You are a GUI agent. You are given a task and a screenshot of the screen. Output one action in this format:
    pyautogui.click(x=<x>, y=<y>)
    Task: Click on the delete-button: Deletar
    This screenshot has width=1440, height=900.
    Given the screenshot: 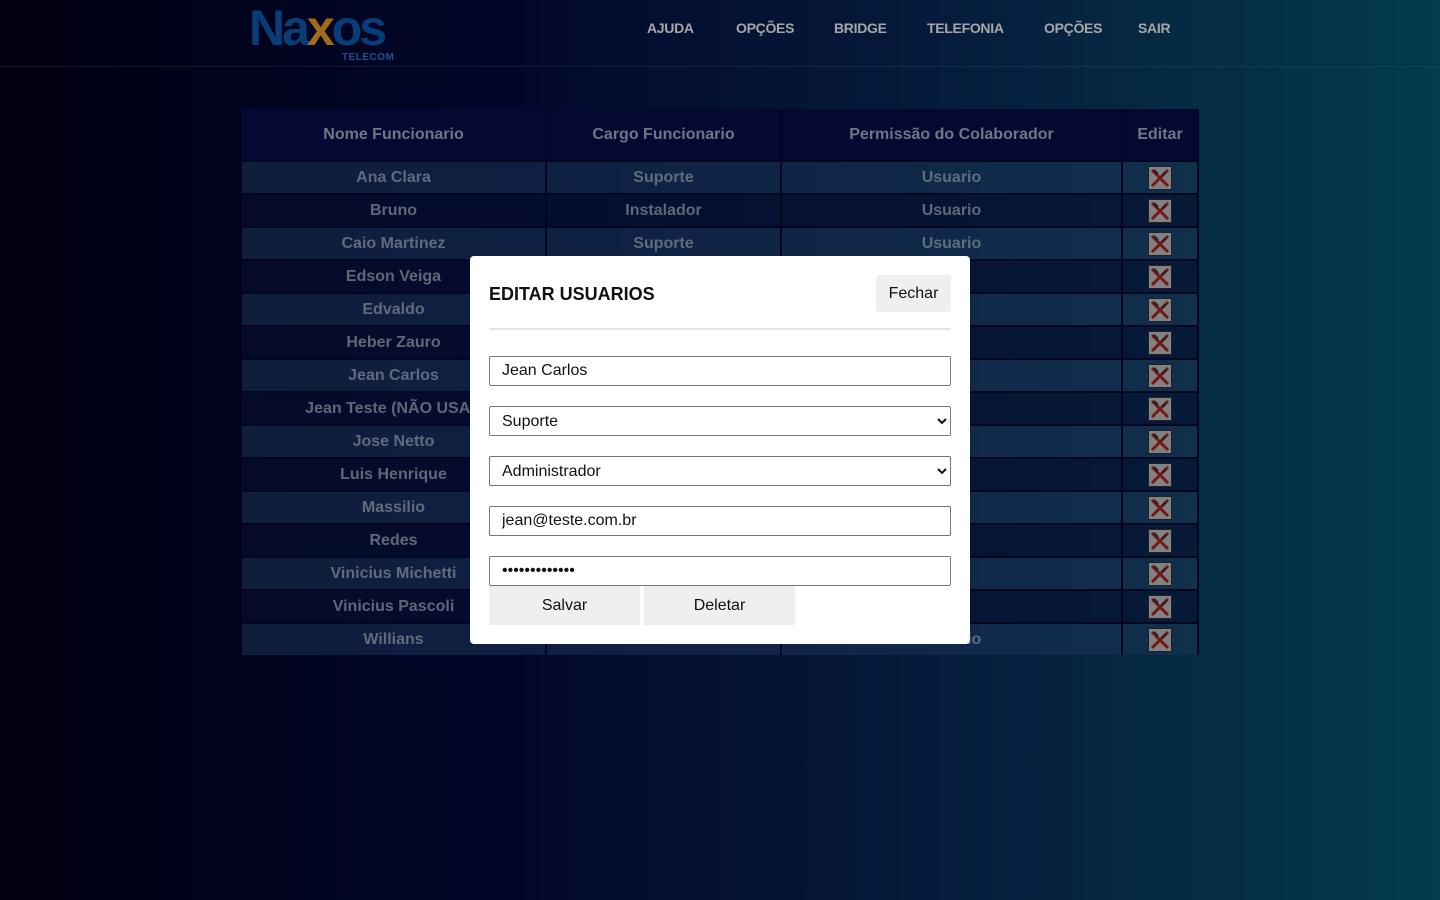 What is the action you would take?
    pyautogui.click(x=719, y=605)
    